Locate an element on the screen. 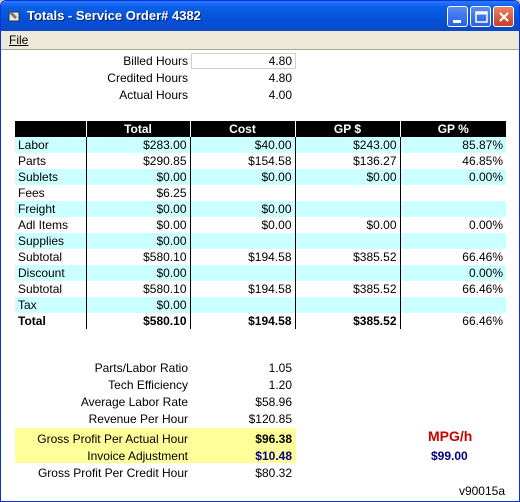  table-row: Freight $0.00 $0.00 is located at coordinates (260, 209).